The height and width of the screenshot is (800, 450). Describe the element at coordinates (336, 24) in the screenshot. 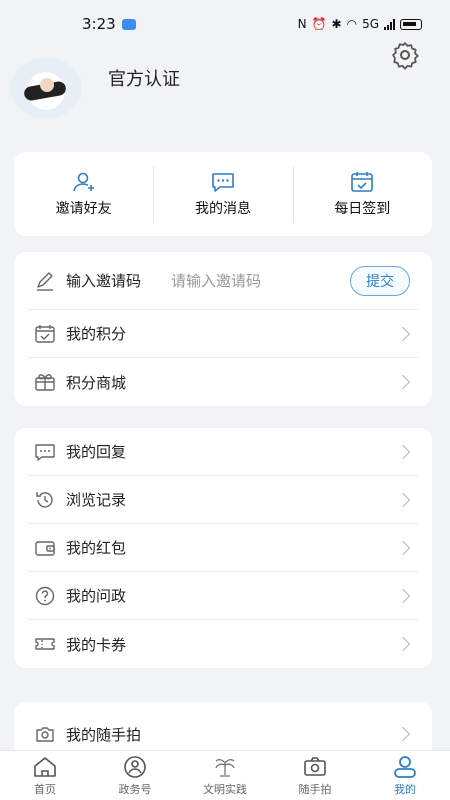

I see `bluetooth-icon: ✱` at that location.